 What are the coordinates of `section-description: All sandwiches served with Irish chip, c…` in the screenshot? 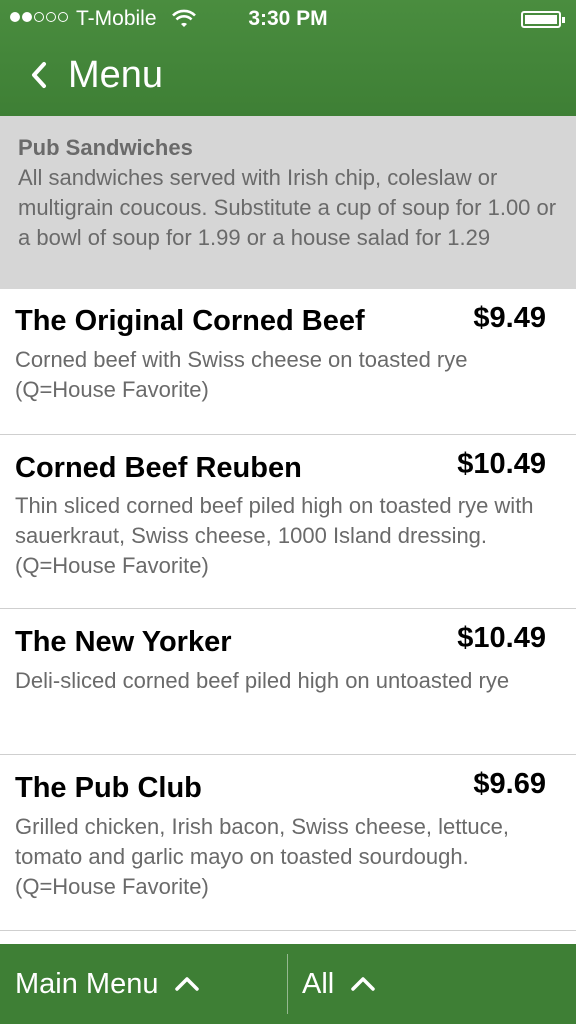 It's located at (287, 207).